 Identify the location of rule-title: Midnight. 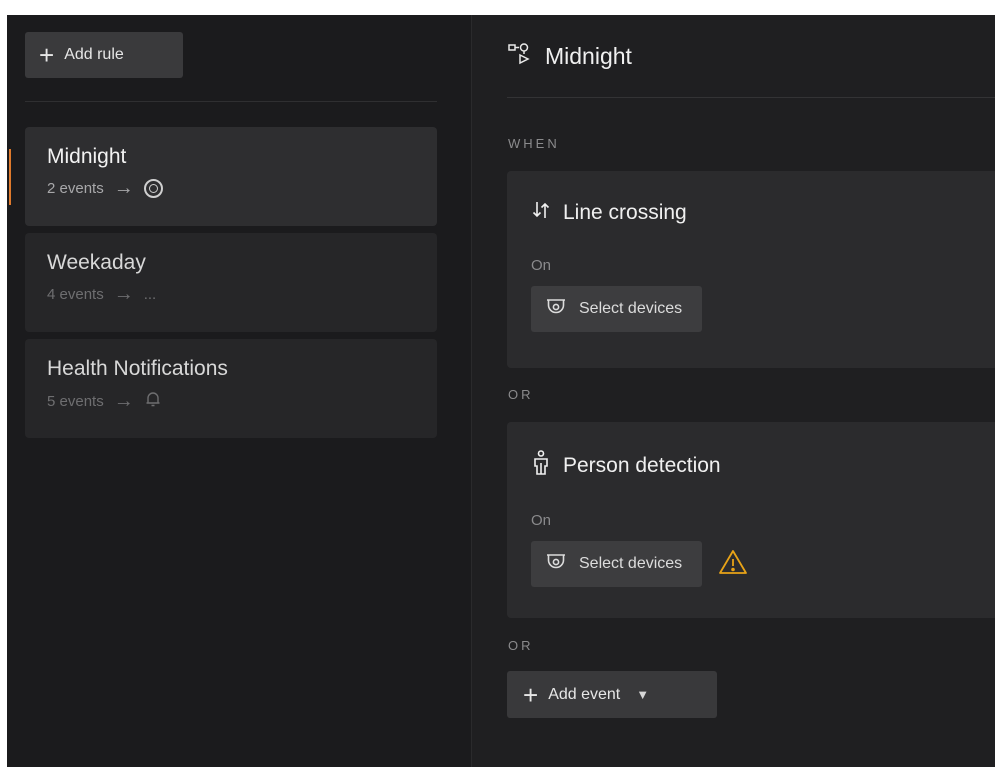
(87, 156).